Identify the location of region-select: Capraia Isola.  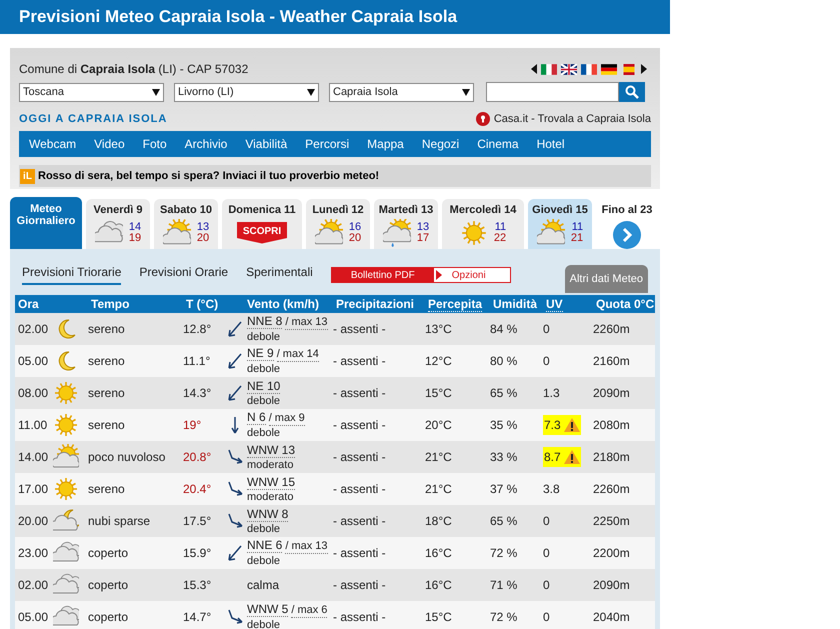
(401, 92).